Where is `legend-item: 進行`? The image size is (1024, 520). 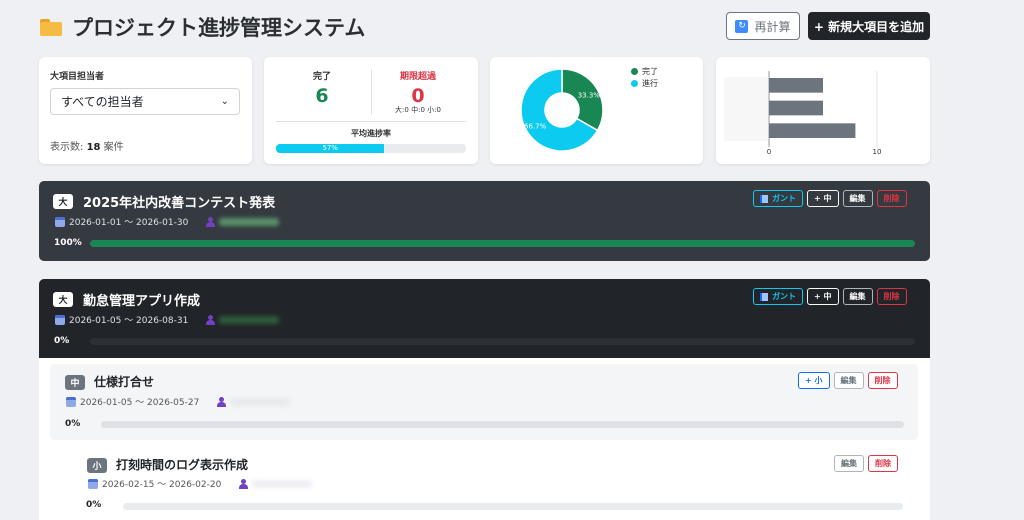 legend-item: 進行 is located at coordinates (644, 83).